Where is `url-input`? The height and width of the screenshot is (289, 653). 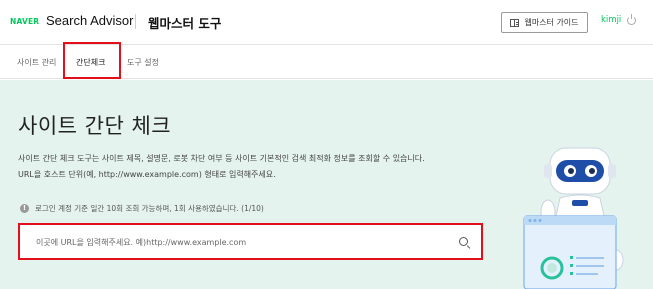
url-input is located at coordinates (241, 242).